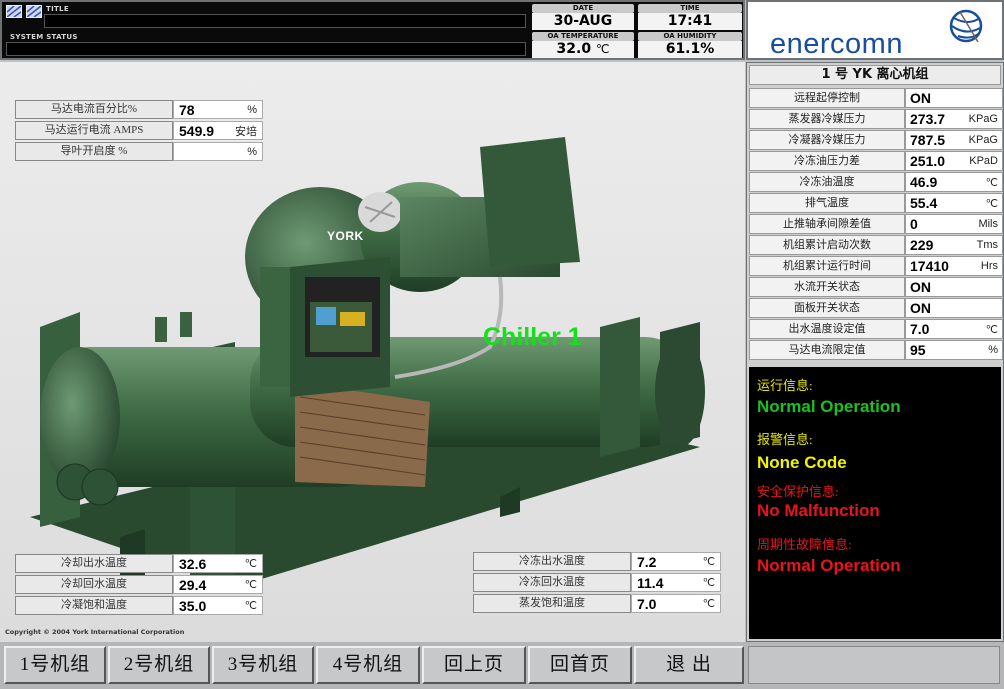  What do you see at coordinates (580, 665) in the screenshot?
I see `home-button: 回首页` at bounding box center [580, 665].